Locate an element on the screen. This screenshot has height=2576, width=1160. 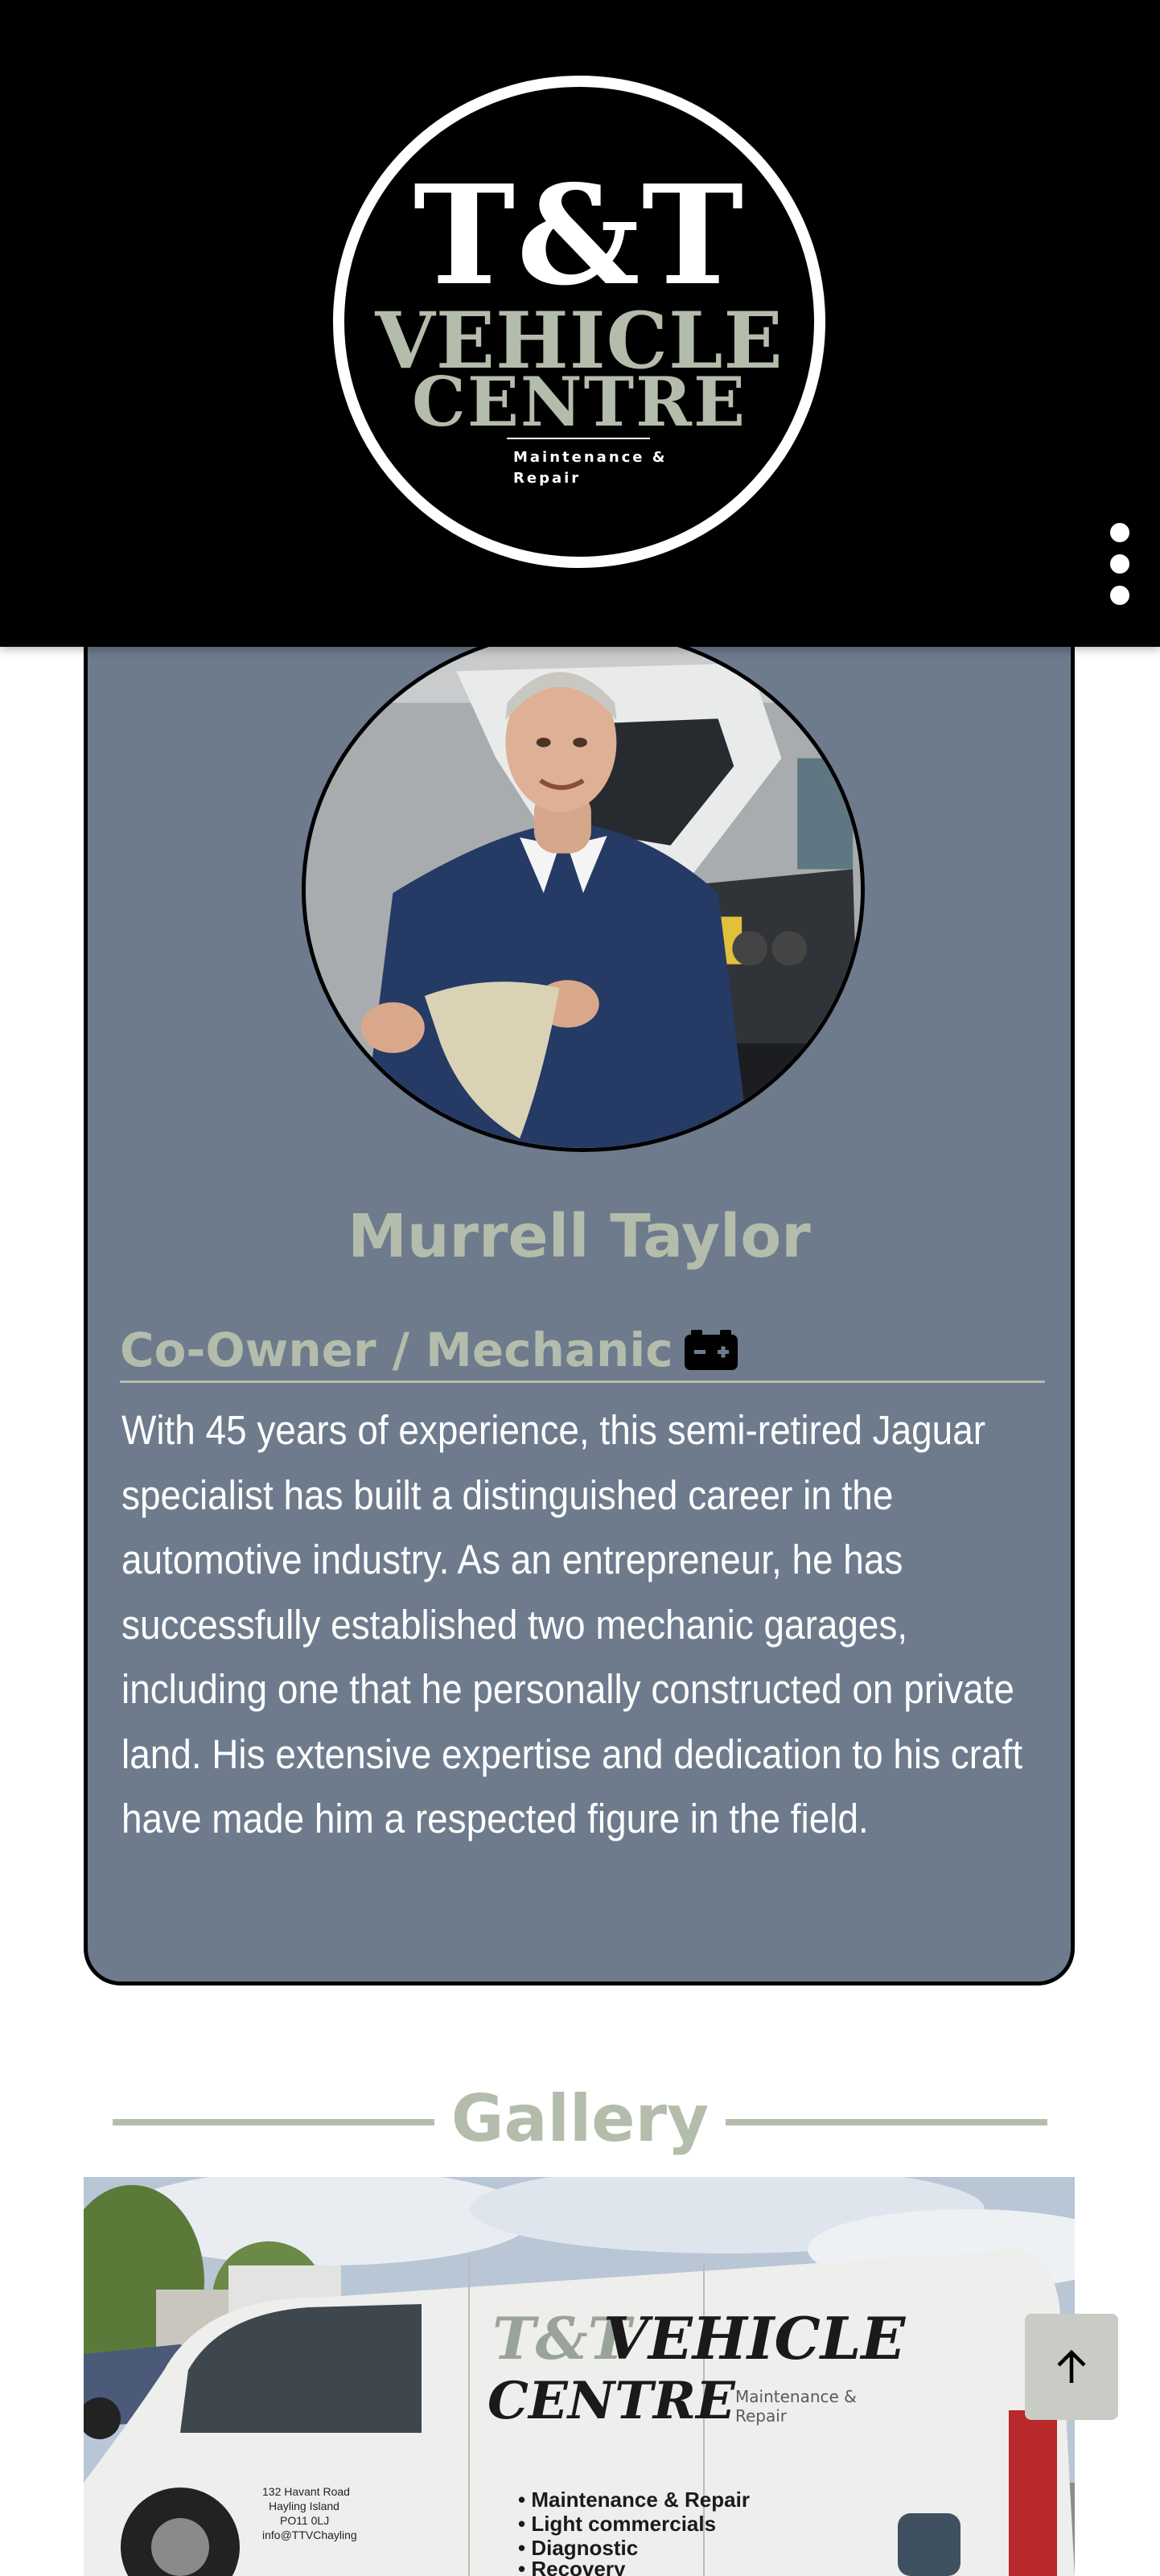
back-to-top-button is located at coordinates (1071, 2367).